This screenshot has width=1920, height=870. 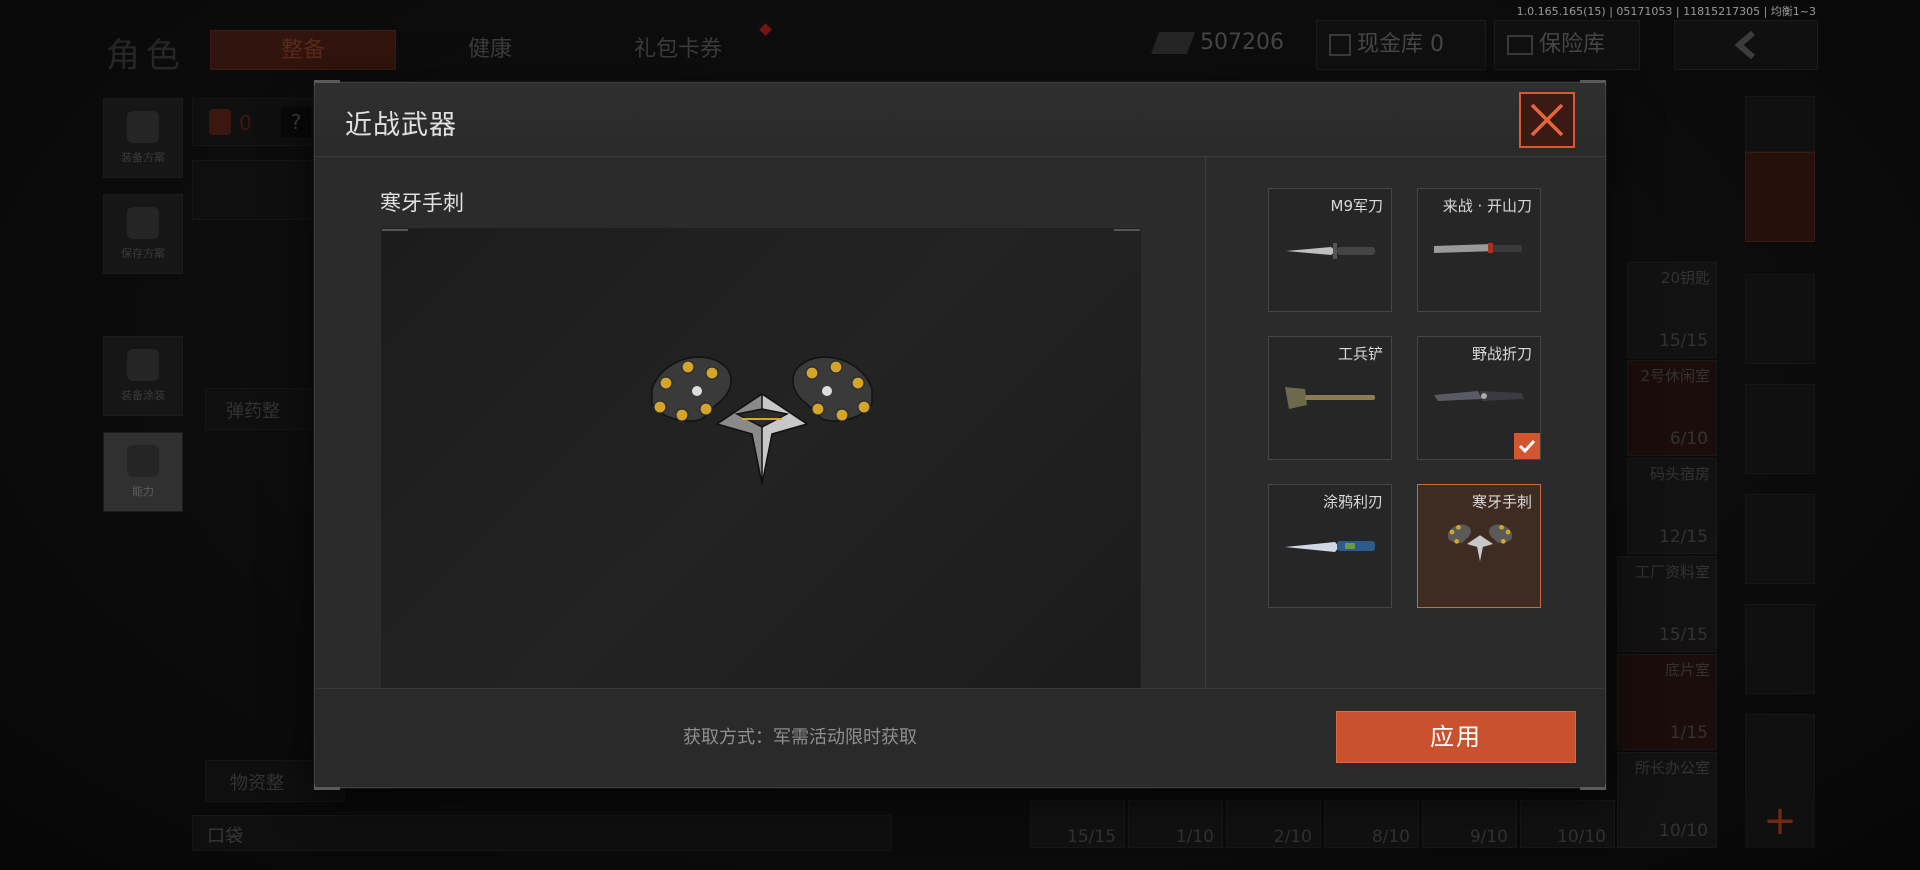 What do you see at coordinates (1527, 446) in the screenshot?
I see `equipped-check-icon` at bounding box center [1527, 446].